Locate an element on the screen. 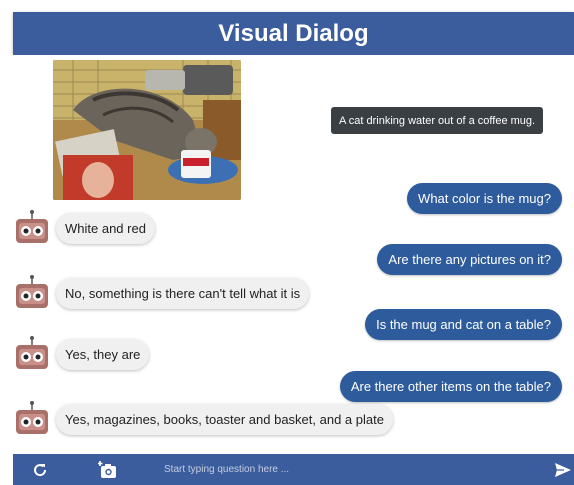 The width and height of the screenshot is (574, 485). answer-bubble: White and red is located at coordinates (105, 228).